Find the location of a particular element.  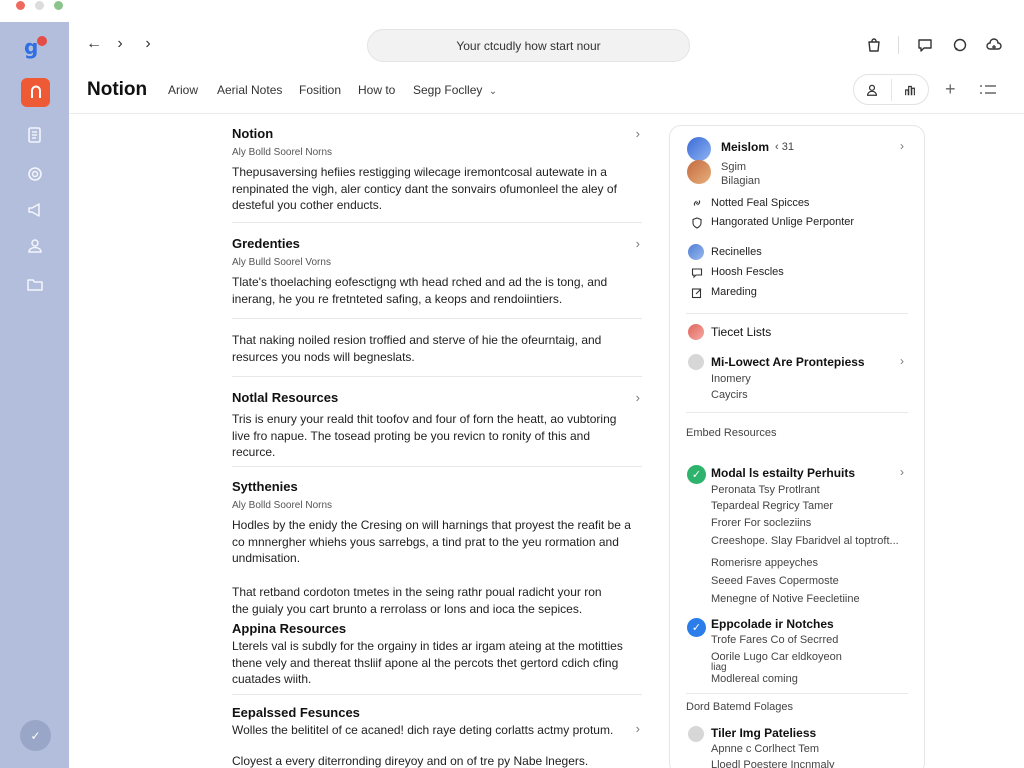

modal-line: Tepardeal Regricy Tamer is located at coordinates (772, 506).